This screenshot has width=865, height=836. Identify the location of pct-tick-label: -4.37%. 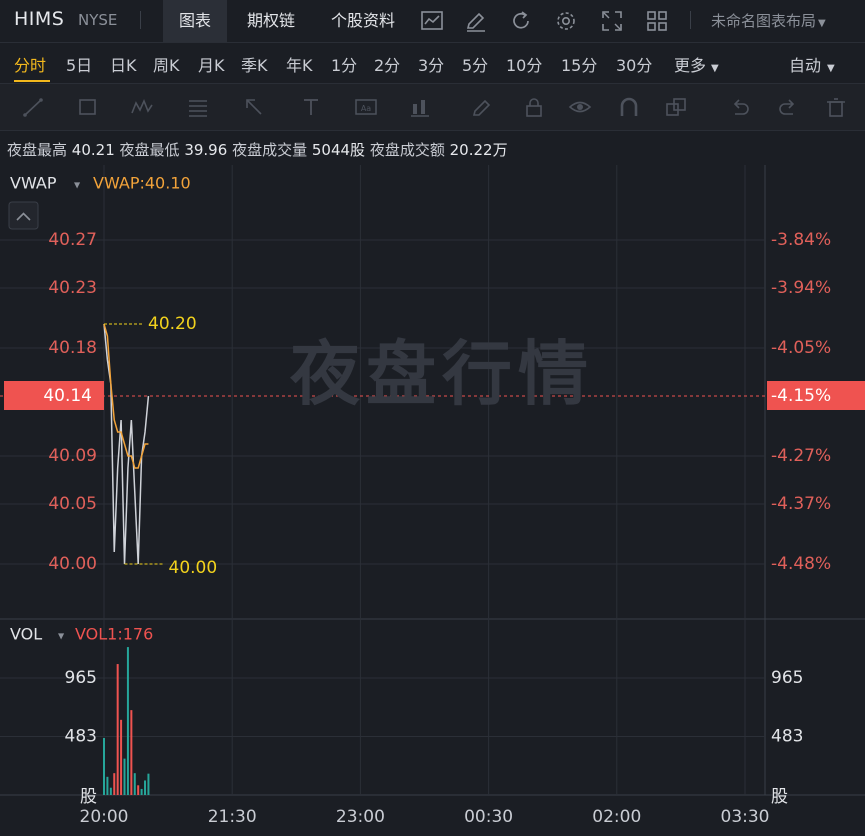
(801, 504).